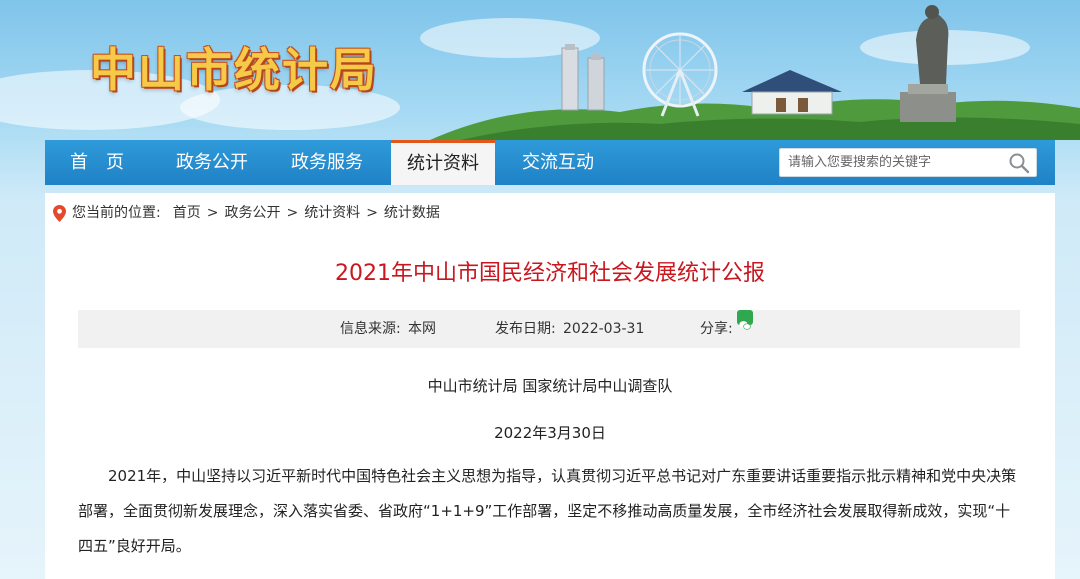 The width and height of the screenshot is (1080, 579). Describe the element at coordinates (525, 329) in the screenshot. I see `date-label: 发布日期:` at that location.